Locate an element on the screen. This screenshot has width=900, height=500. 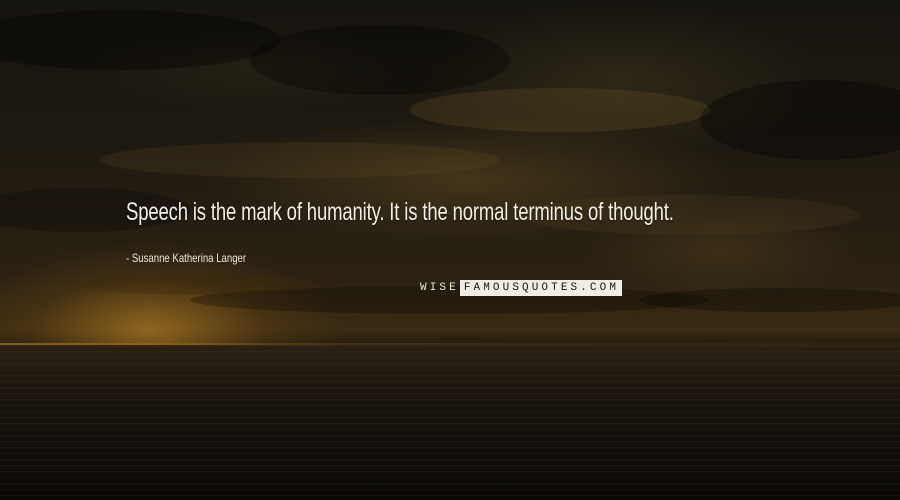
watermark-prefix: WISE is located at coordinates (439, 288).